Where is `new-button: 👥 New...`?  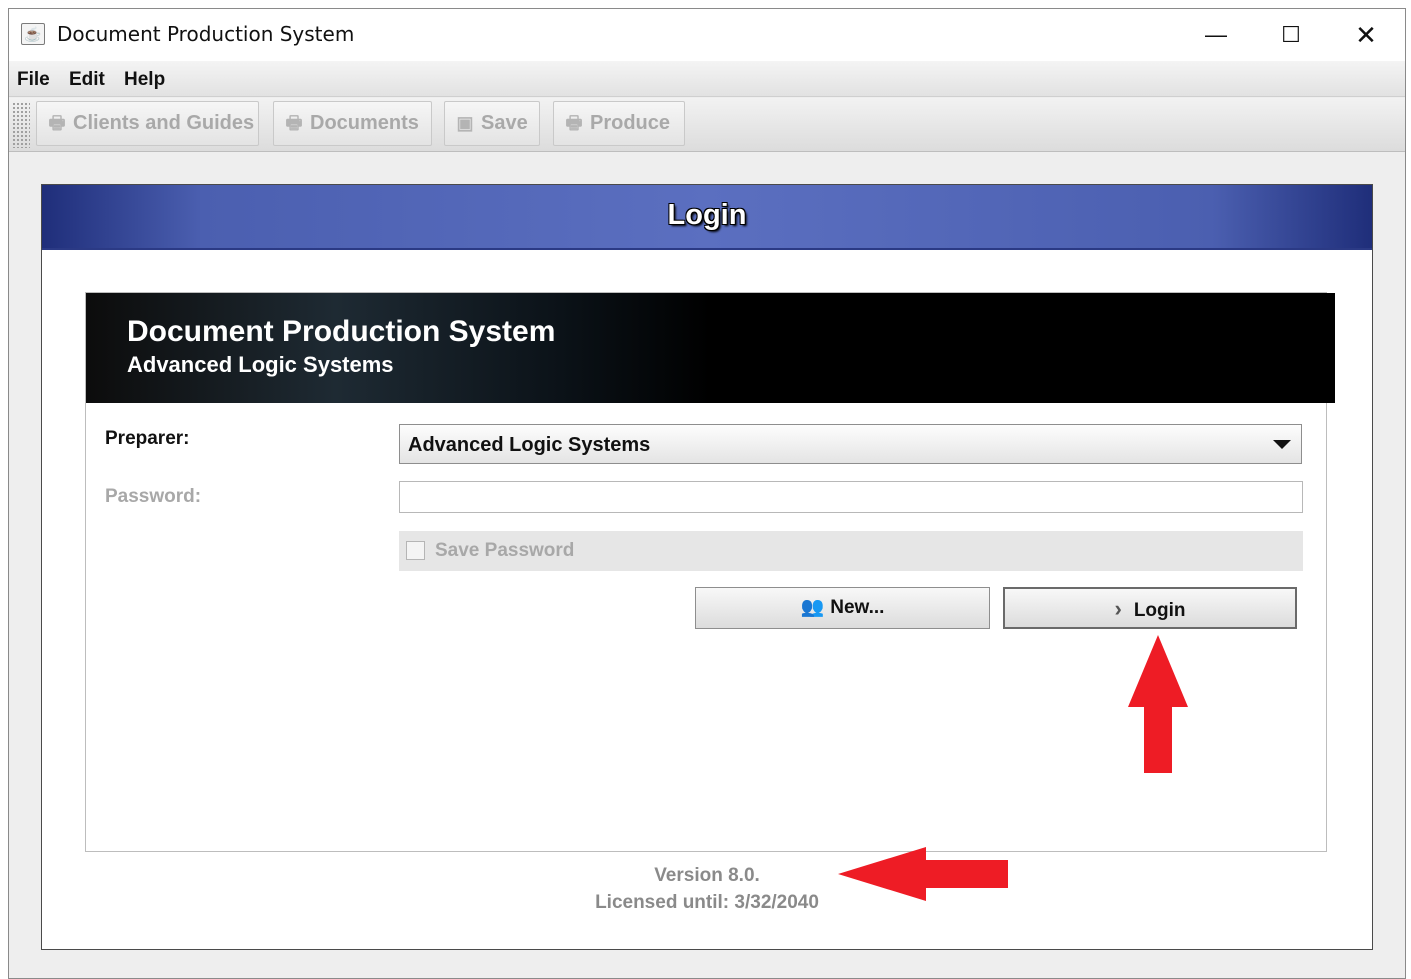
new-button: 👥 New... is located at coordinates (842, 608).